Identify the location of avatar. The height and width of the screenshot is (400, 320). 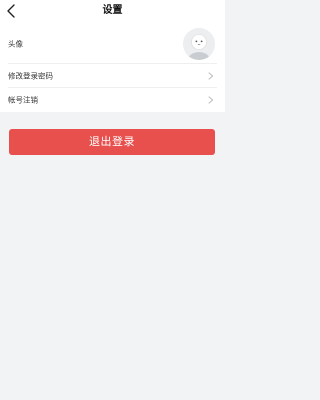
(199, 44).